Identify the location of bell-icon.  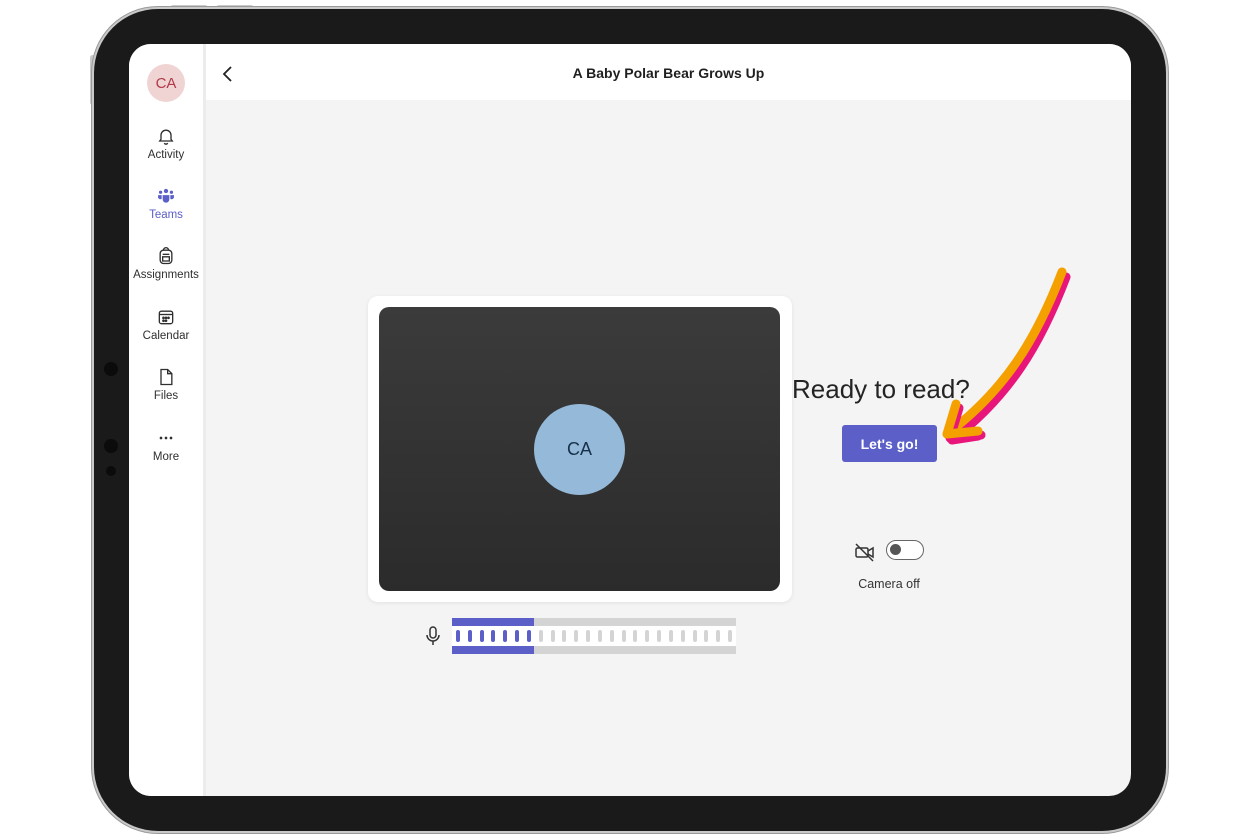
(166, 137).